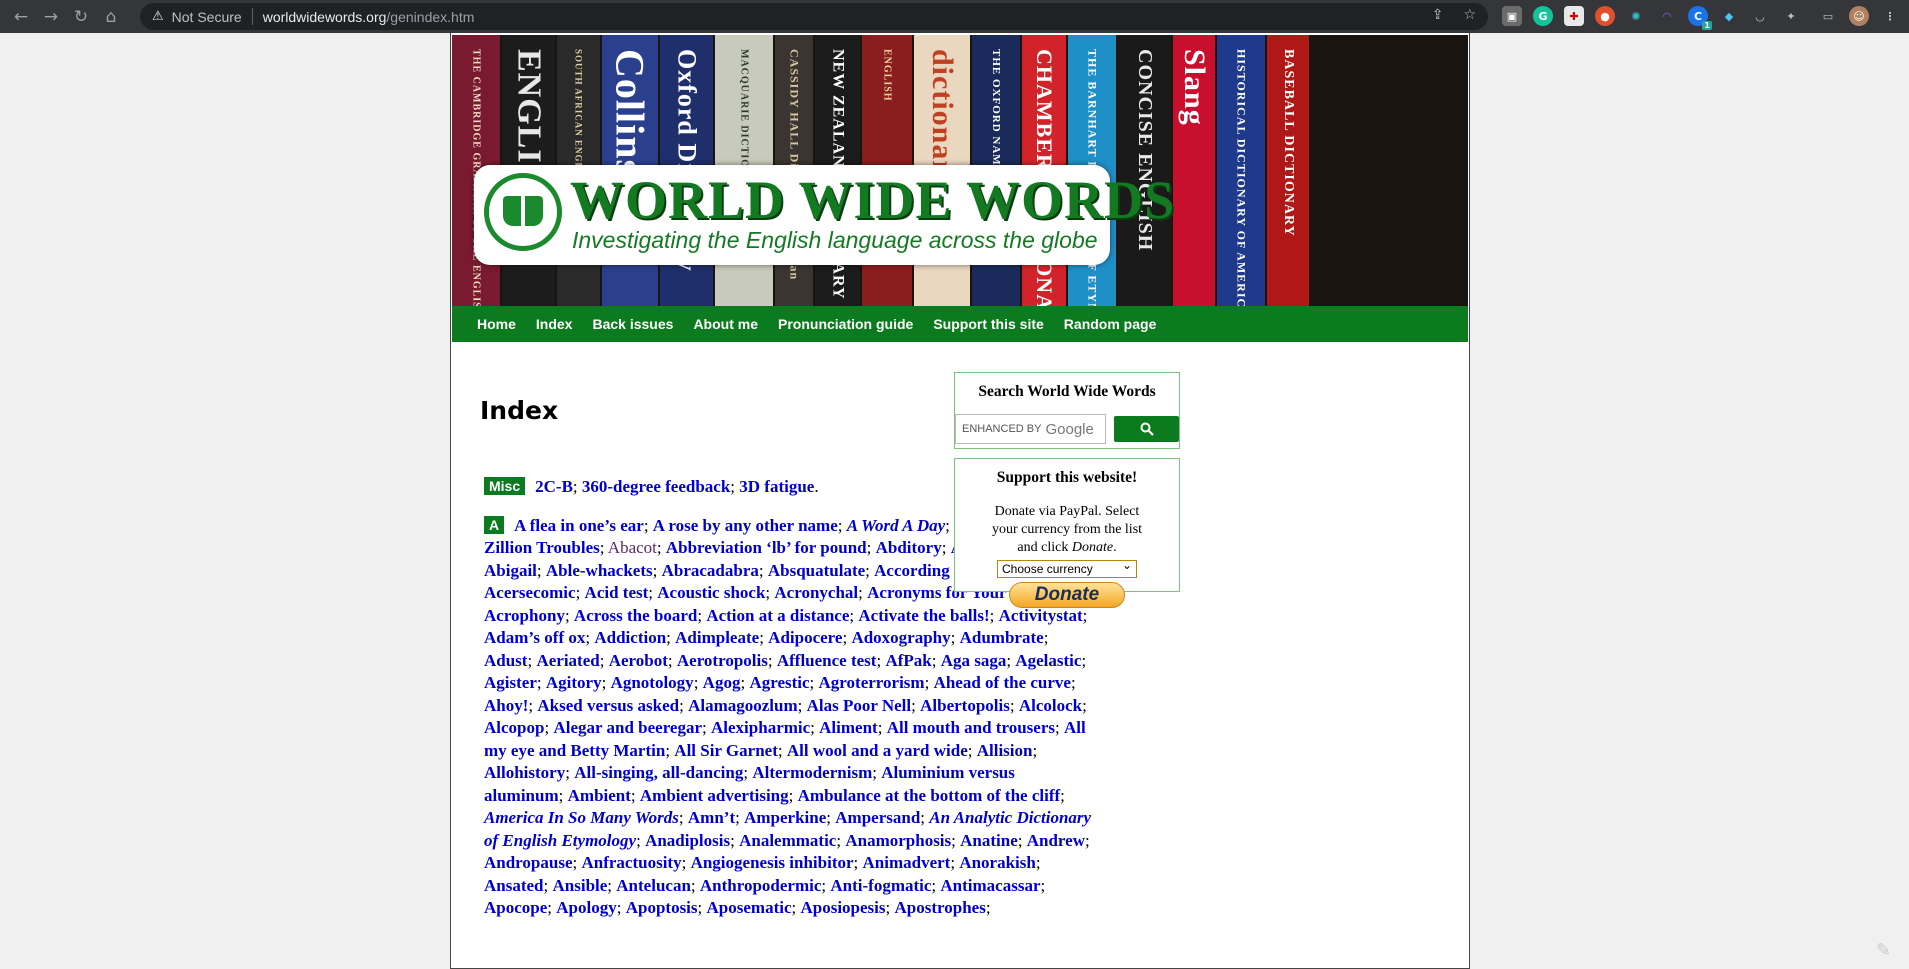 The image size is (1909, 969). I want to click on menu-kebab-icon: ⋮, so click(1890, 16).